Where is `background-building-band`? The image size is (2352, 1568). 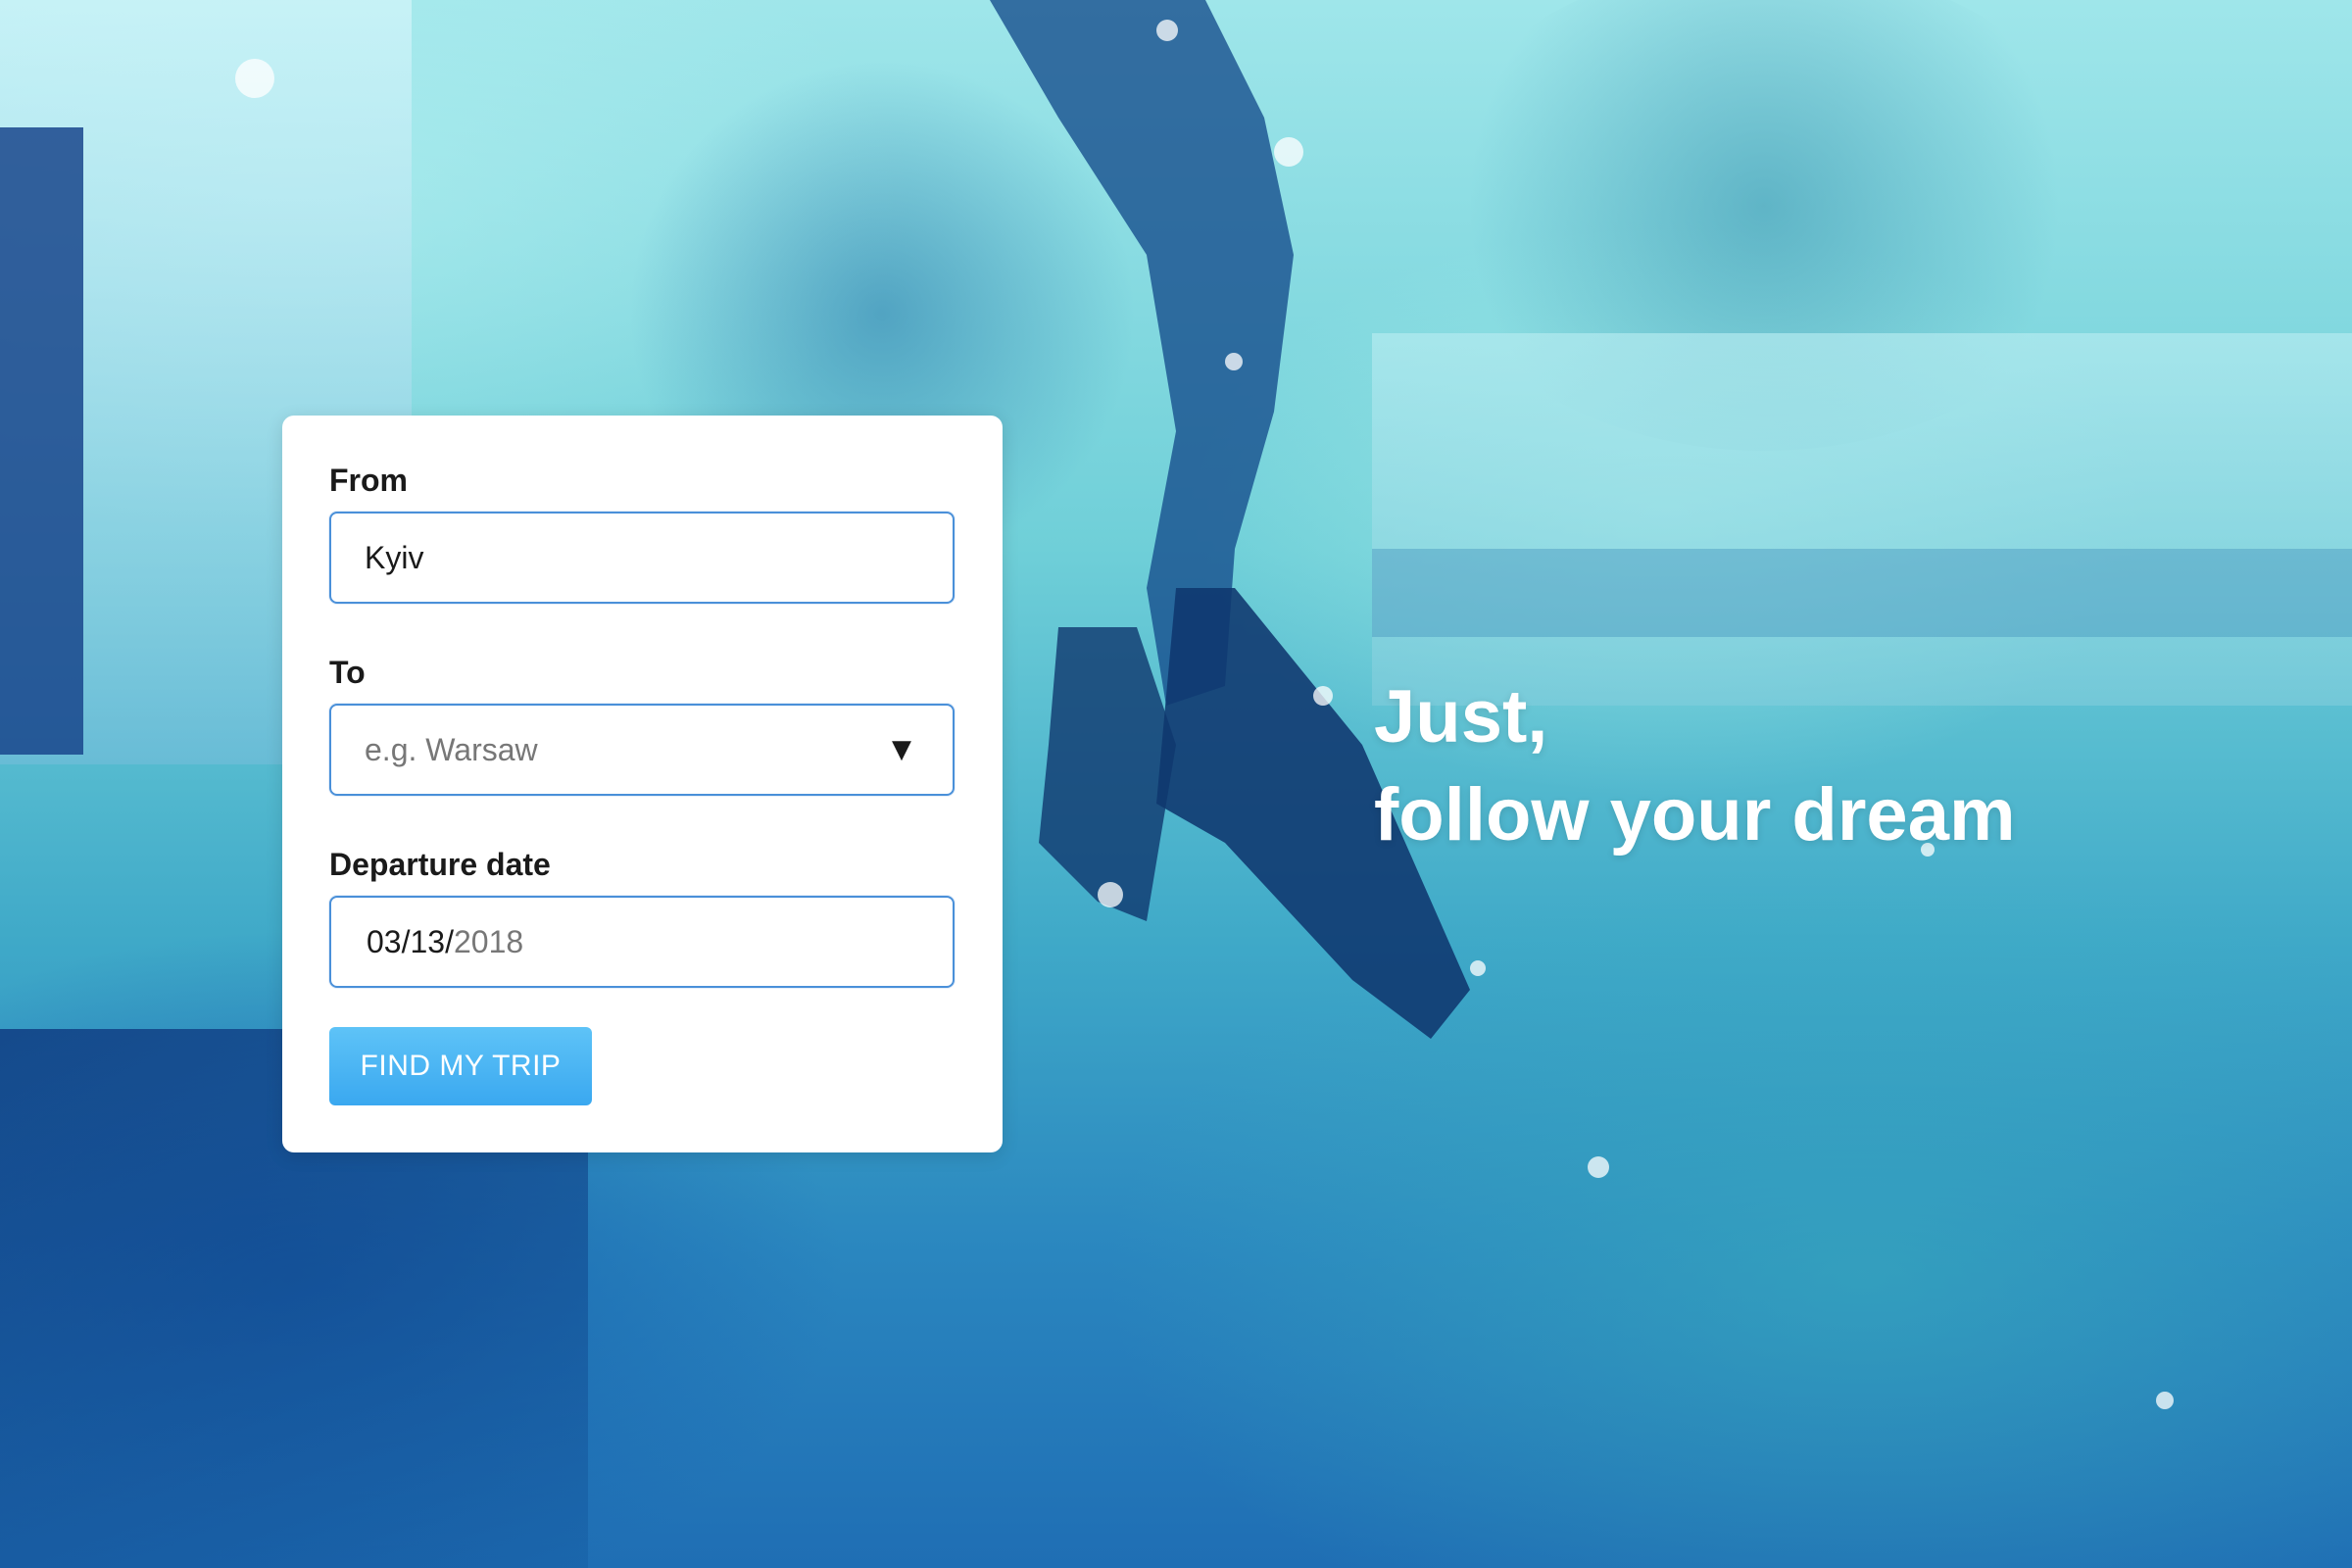
background-building-band is located at coordinates (1862, 593).